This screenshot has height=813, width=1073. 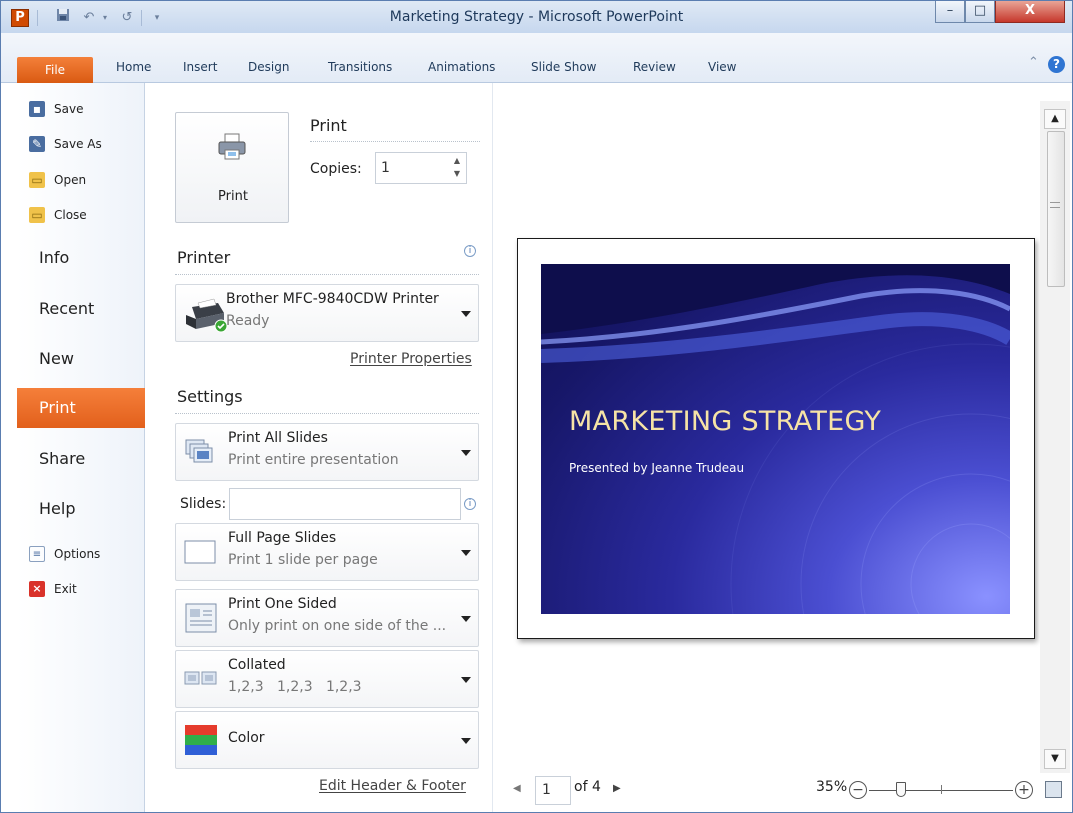 What do you see at coordinates (37, 554) in the screenshot?
I see `options-icon: ≡` at bounding box center [37, 554].